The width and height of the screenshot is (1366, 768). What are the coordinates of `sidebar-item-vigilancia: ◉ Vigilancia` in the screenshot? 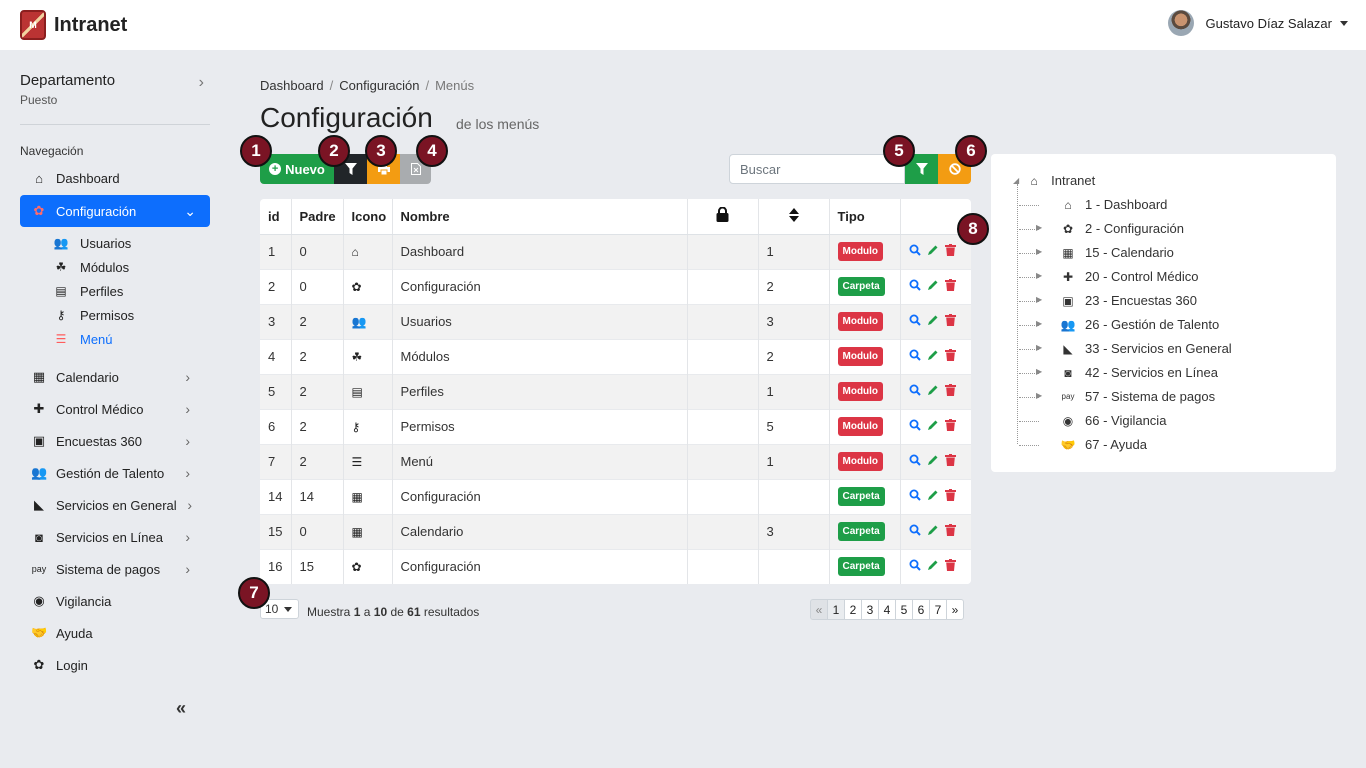 It's located at (115, 601).